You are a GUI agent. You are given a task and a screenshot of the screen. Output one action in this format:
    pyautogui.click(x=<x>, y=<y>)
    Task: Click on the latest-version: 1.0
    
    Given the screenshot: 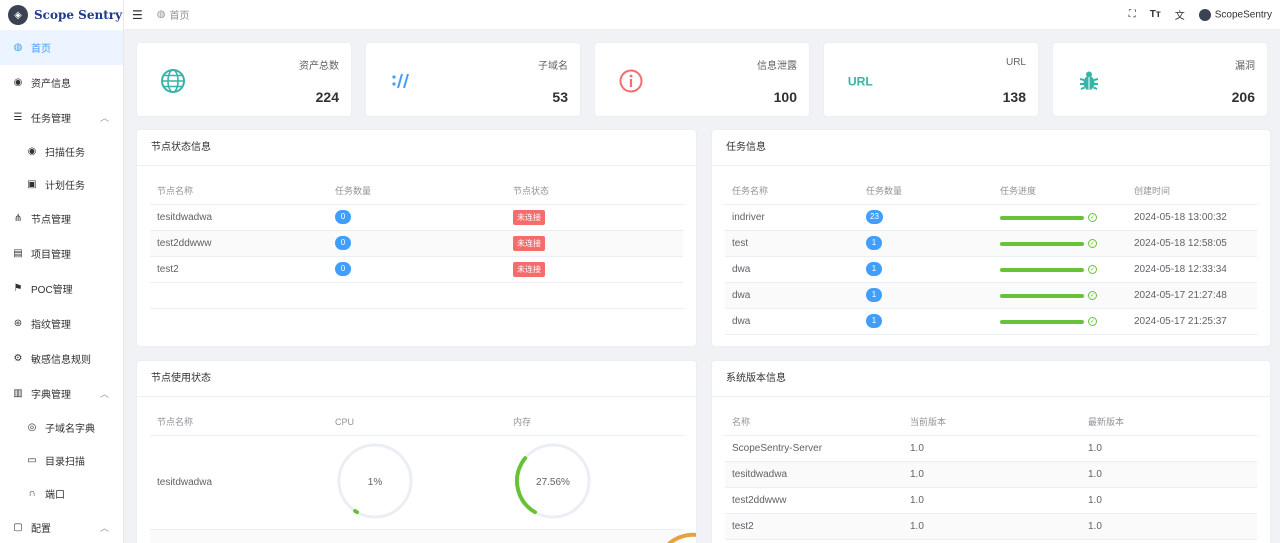 What is the action you would take?
    pyautogui.click(x=1169, y=448)
    